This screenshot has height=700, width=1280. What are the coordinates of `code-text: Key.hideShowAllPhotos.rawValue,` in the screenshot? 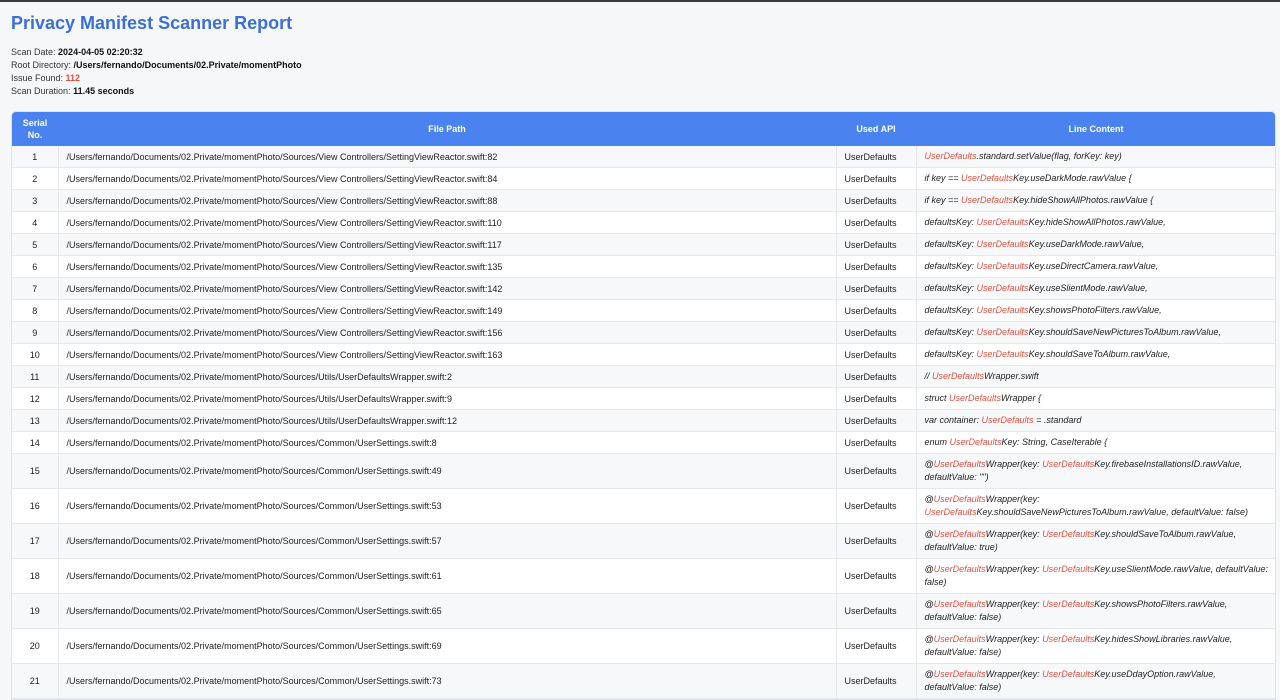 It's located at (1097, 222).